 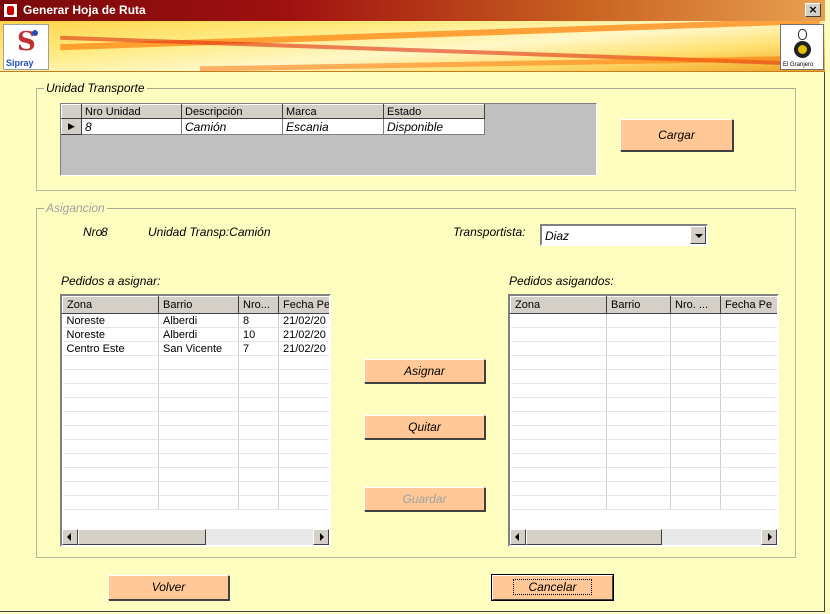 What do you see at coordinates (209, 232) in the screenshot?
I see `unidad-transp-label: Unidad Transp:Camión` at bounding box center [209, 232].